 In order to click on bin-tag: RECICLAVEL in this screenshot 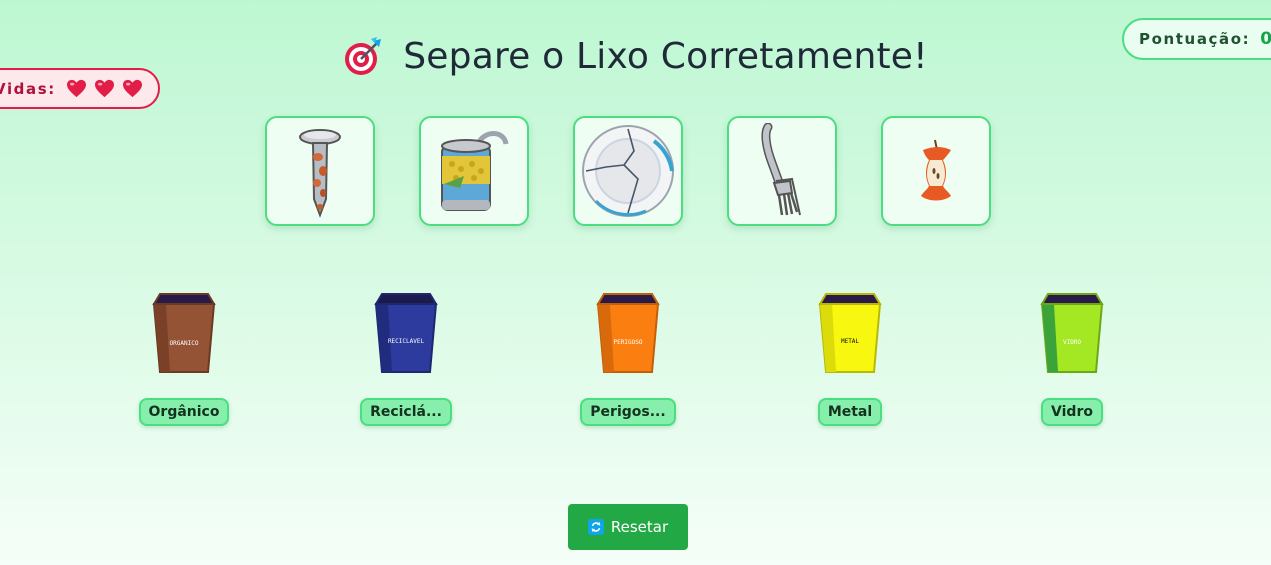, I will do `click(406, 341)`.